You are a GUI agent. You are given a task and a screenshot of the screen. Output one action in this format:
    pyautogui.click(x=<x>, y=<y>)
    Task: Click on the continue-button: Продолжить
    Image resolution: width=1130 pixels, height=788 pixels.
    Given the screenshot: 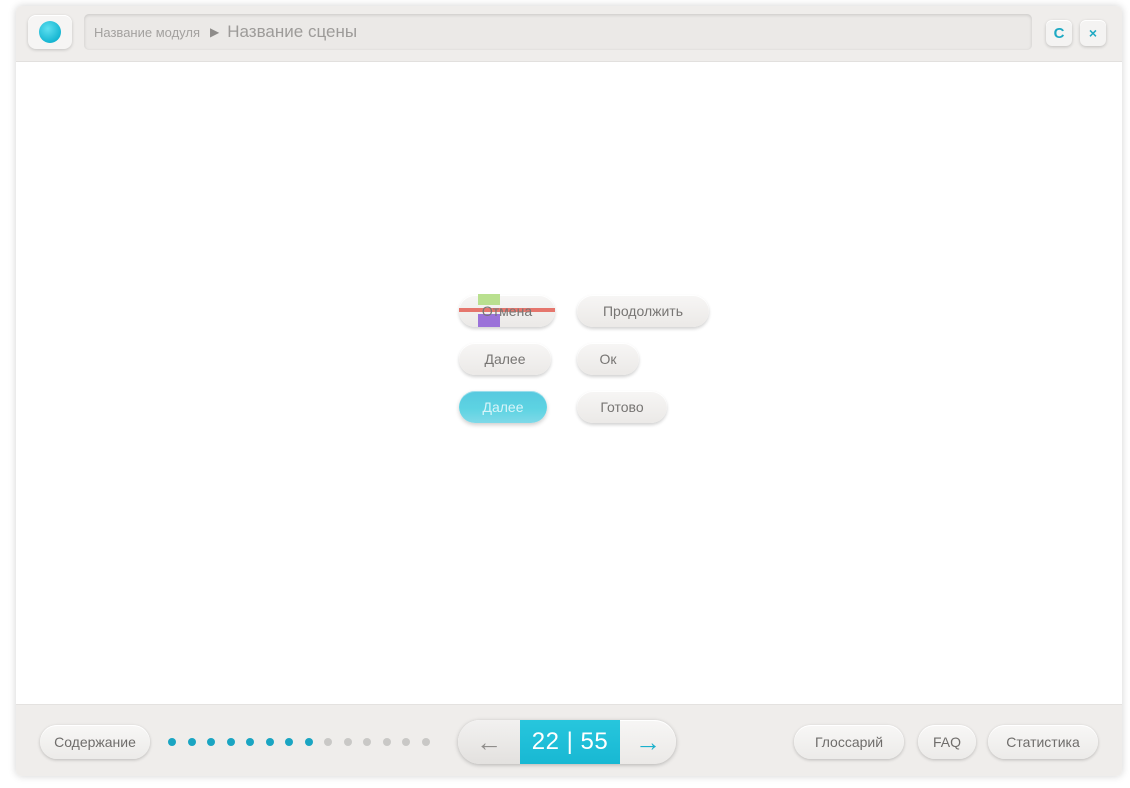 What is the action you would take?
    pyautogui.click(x=643, y=311)
    